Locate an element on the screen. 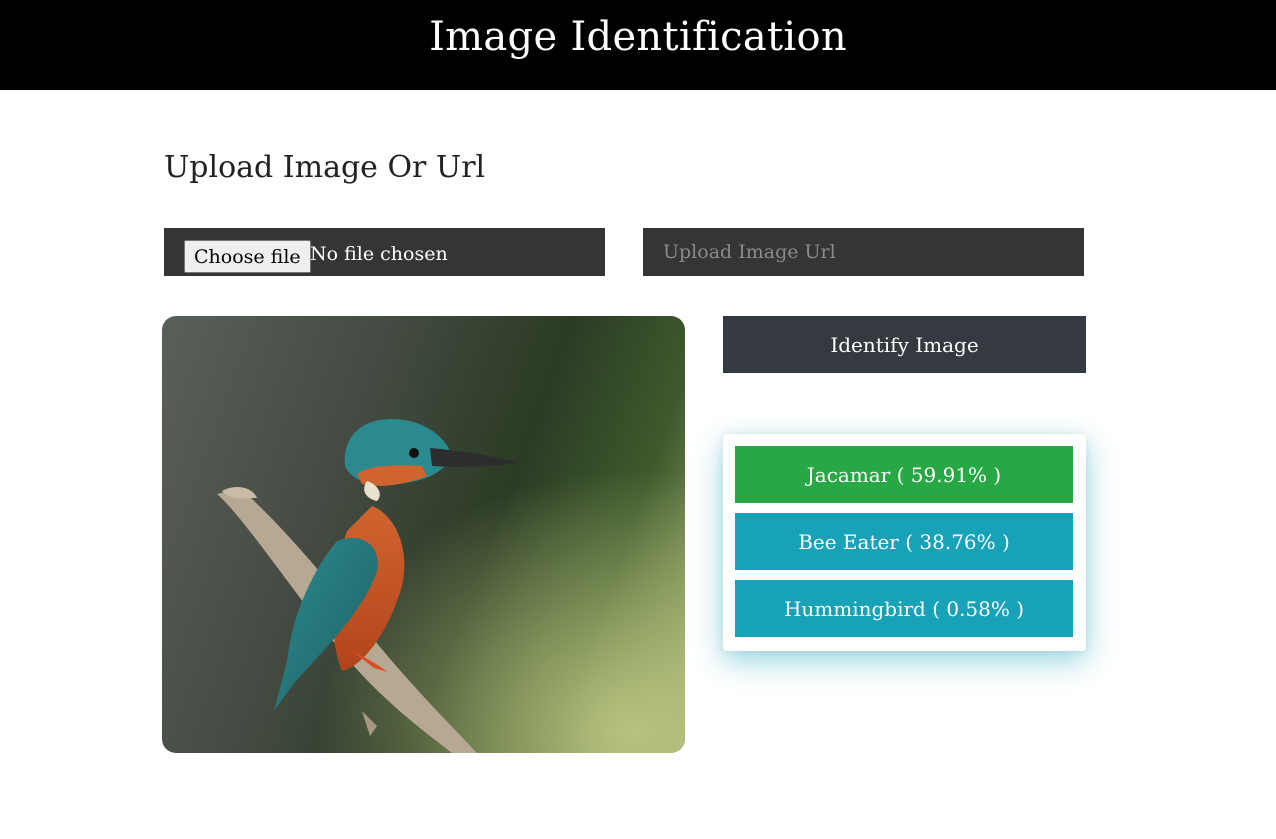 This screenshot has width=1276, height=839. result-item-hummingbird: Hummingbird ( 0.58% ) is located at coordinates (904, 608).